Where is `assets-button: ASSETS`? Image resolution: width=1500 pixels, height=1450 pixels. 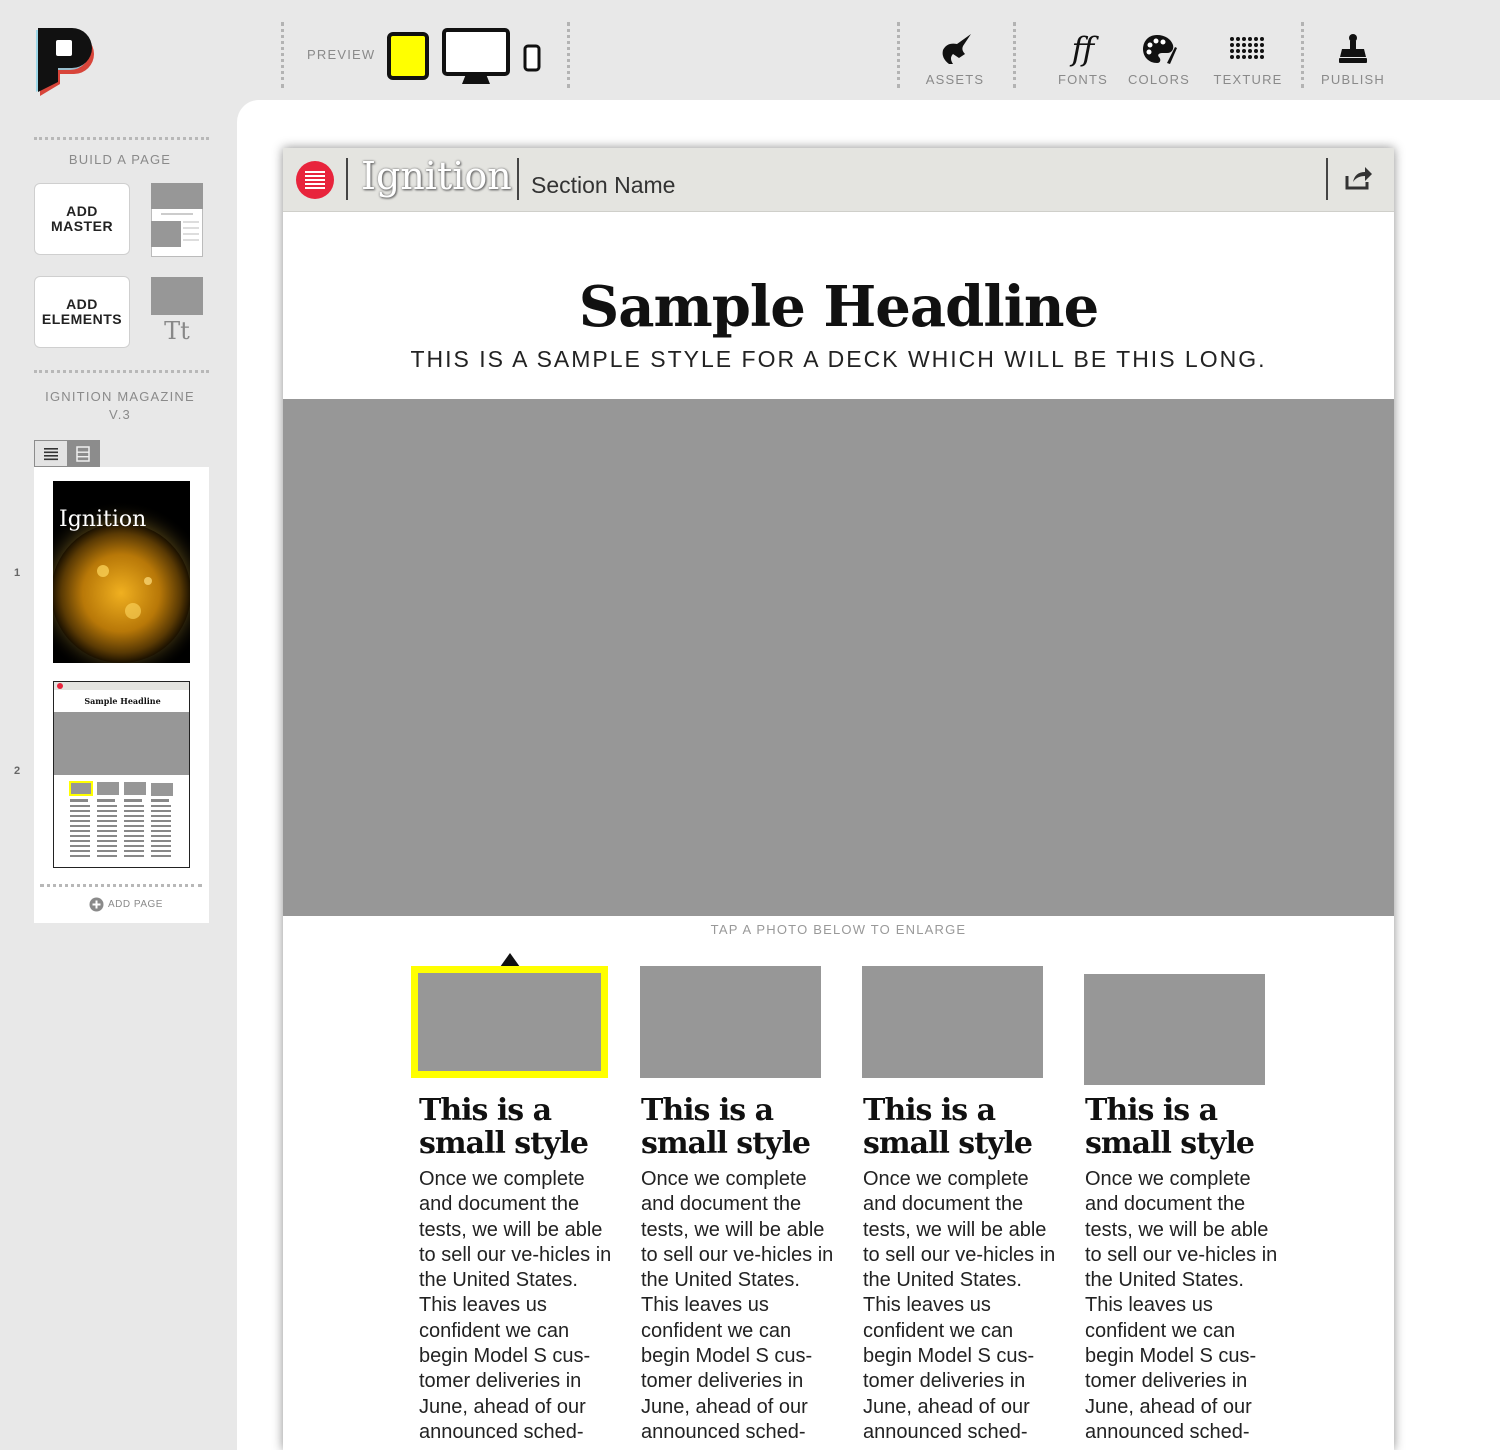
assets-button: ASSETS is located at coordinates (955, 58).